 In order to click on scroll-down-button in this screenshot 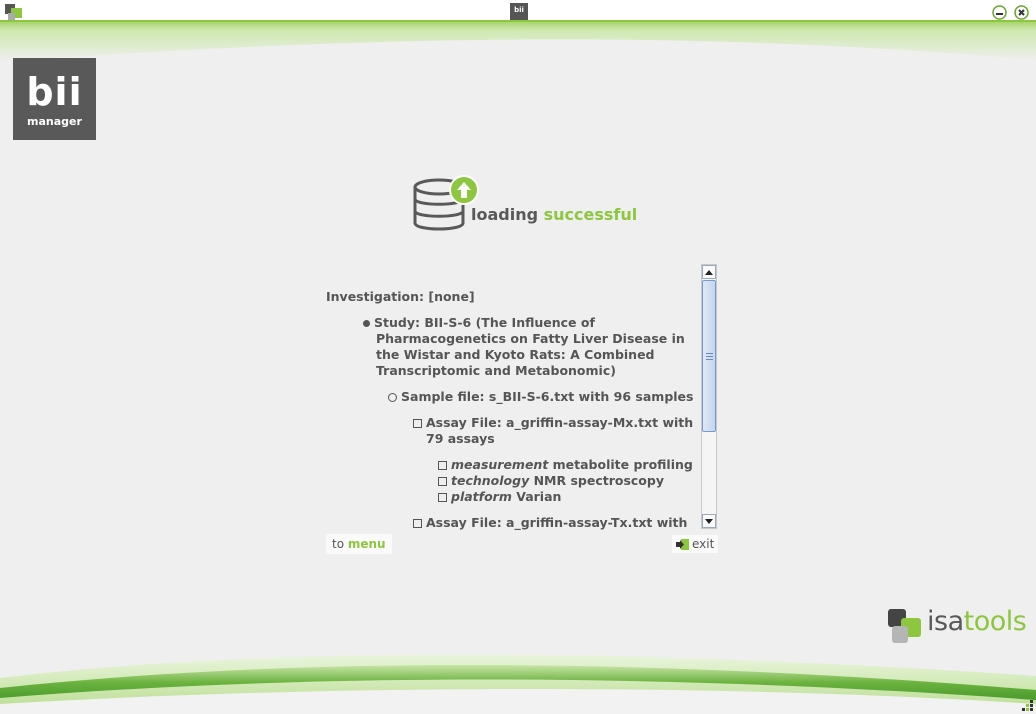, I will do `click(709, 521)`.